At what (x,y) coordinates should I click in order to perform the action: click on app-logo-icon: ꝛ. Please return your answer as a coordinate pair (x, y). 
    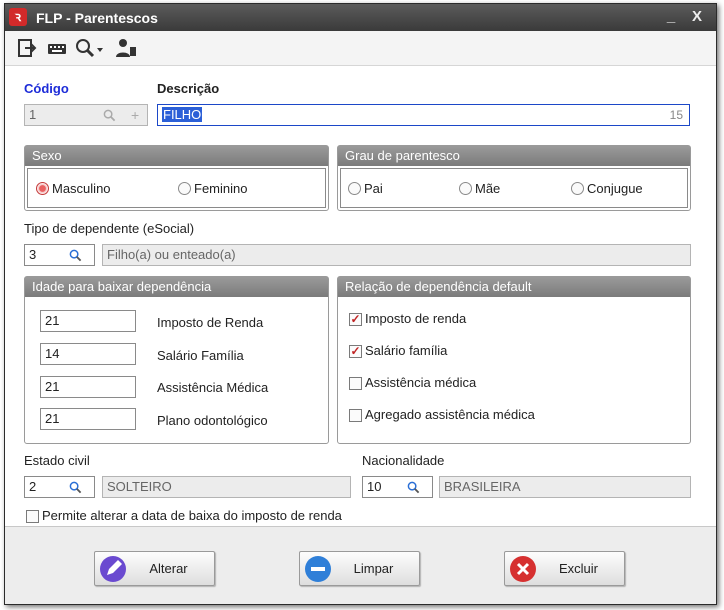
    Looking at the image, I should click on (18, 17).